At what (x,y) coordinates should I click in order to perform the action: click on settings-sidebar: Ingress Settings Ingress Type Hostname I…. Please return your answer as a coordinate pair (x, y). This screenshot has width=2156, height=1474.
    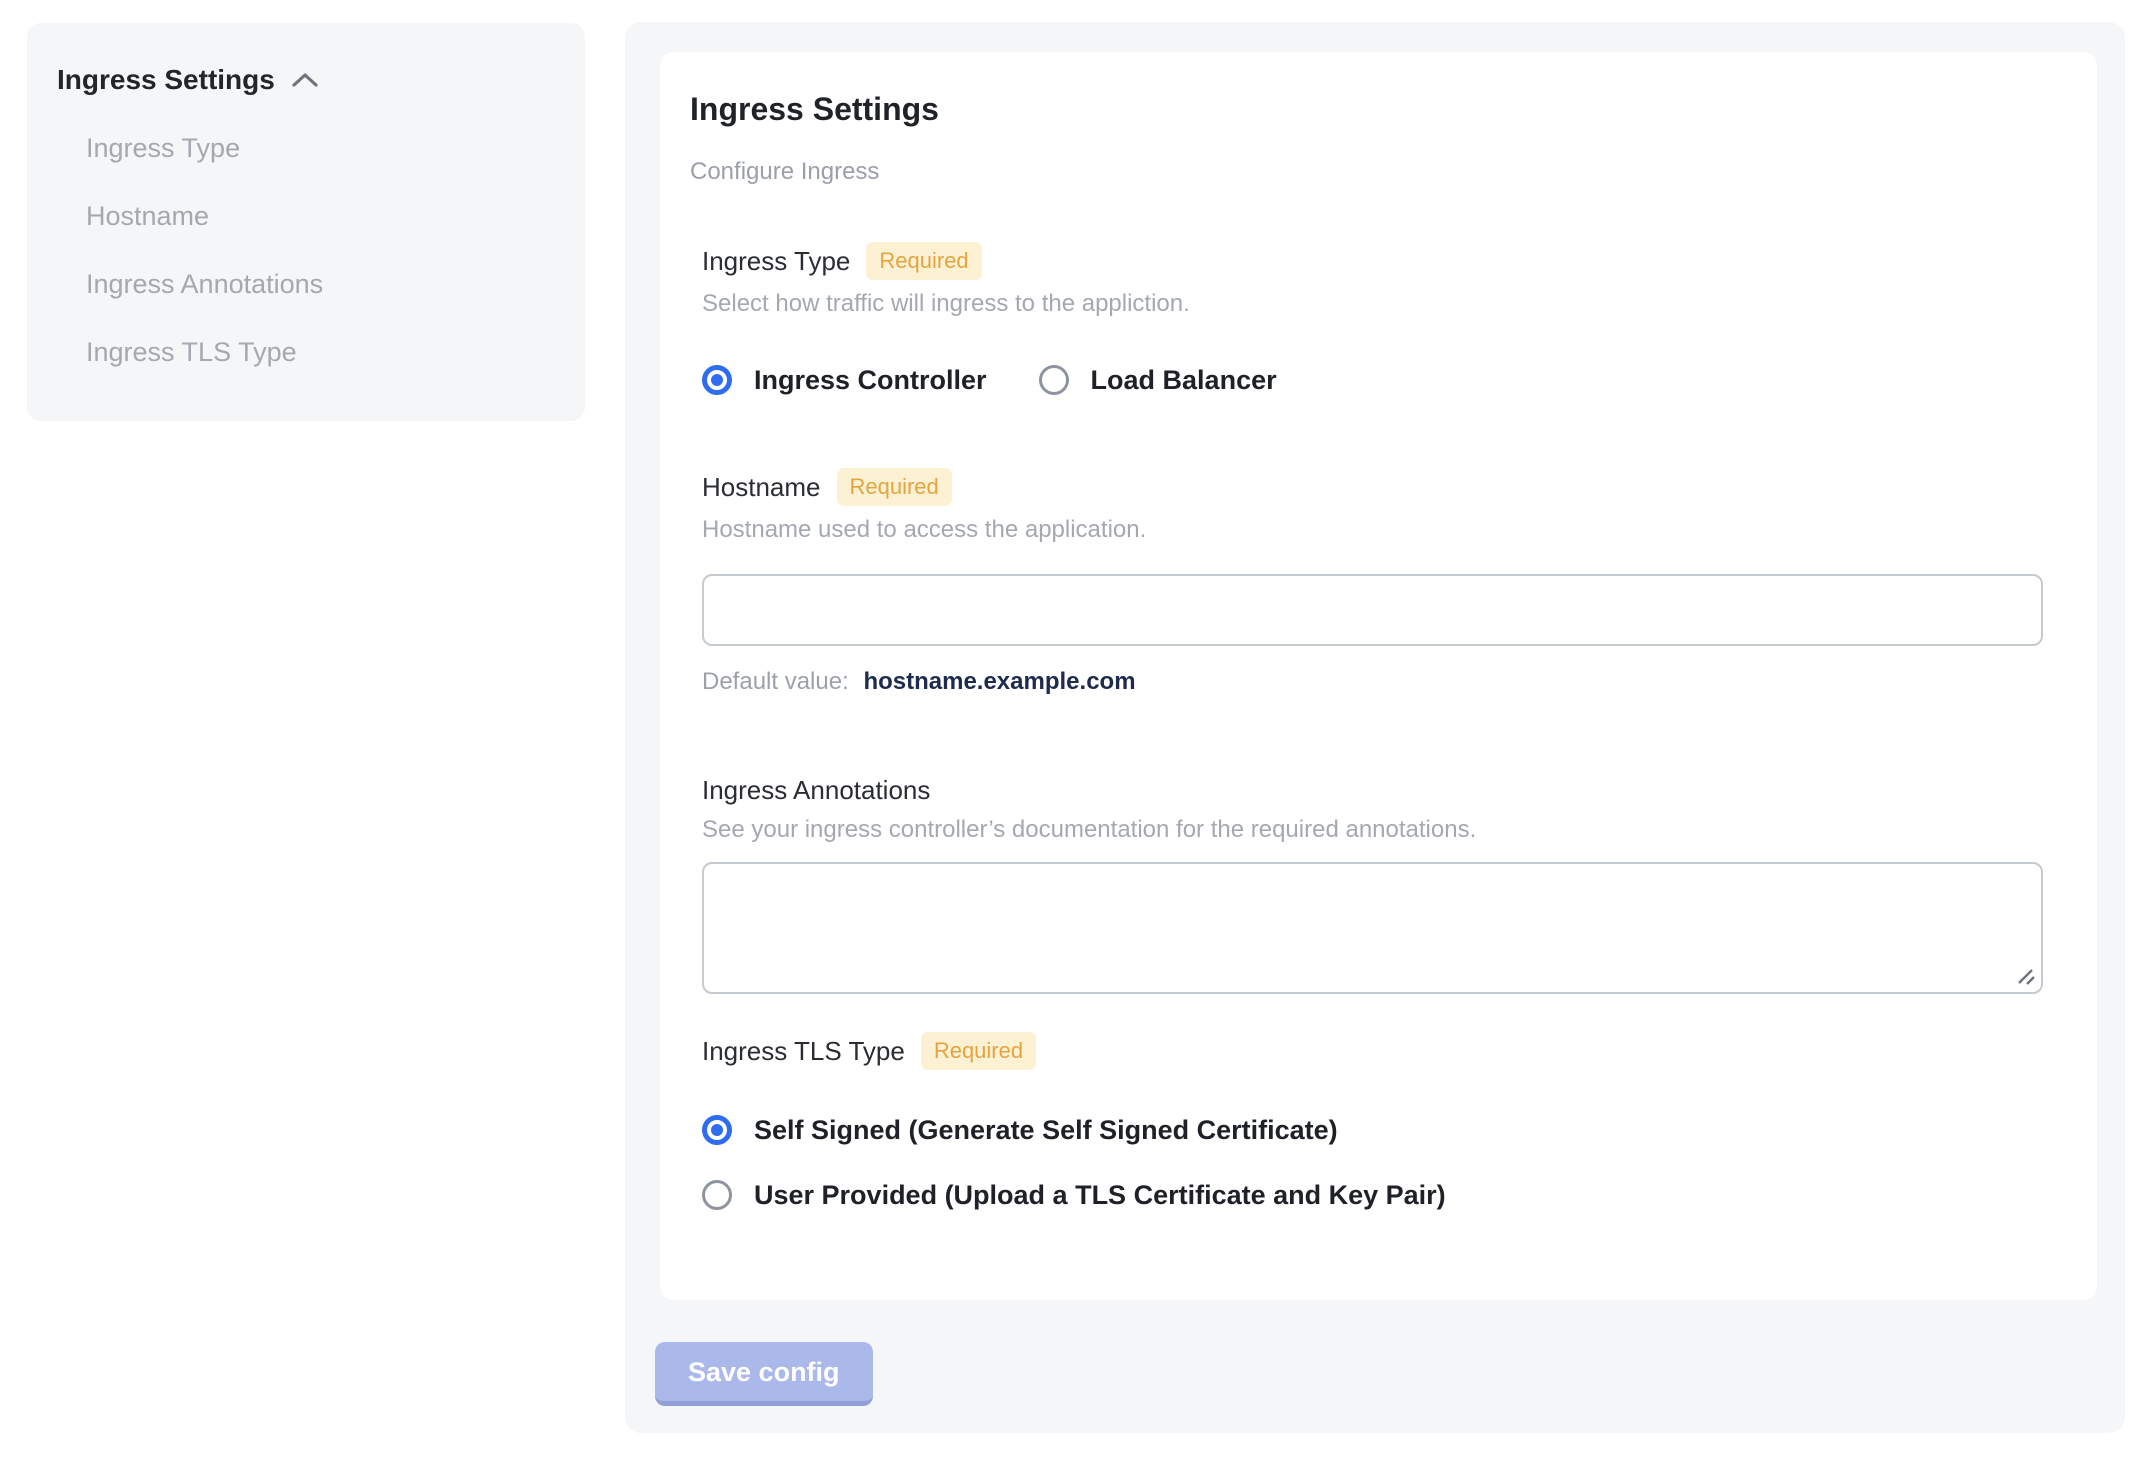
    Looking at the image, I should click on (306, 222).